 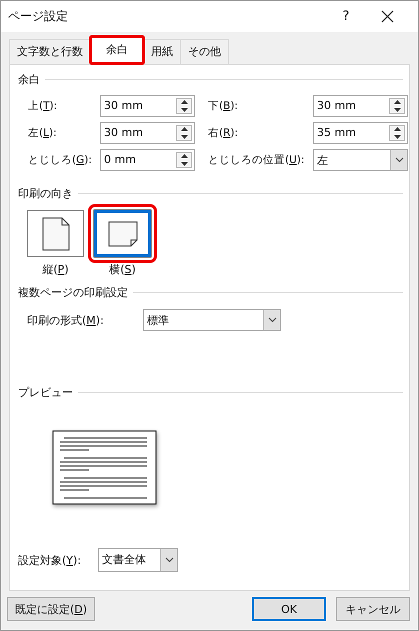 I want to click on dropdown: 標準, so click(x=212, y=320).